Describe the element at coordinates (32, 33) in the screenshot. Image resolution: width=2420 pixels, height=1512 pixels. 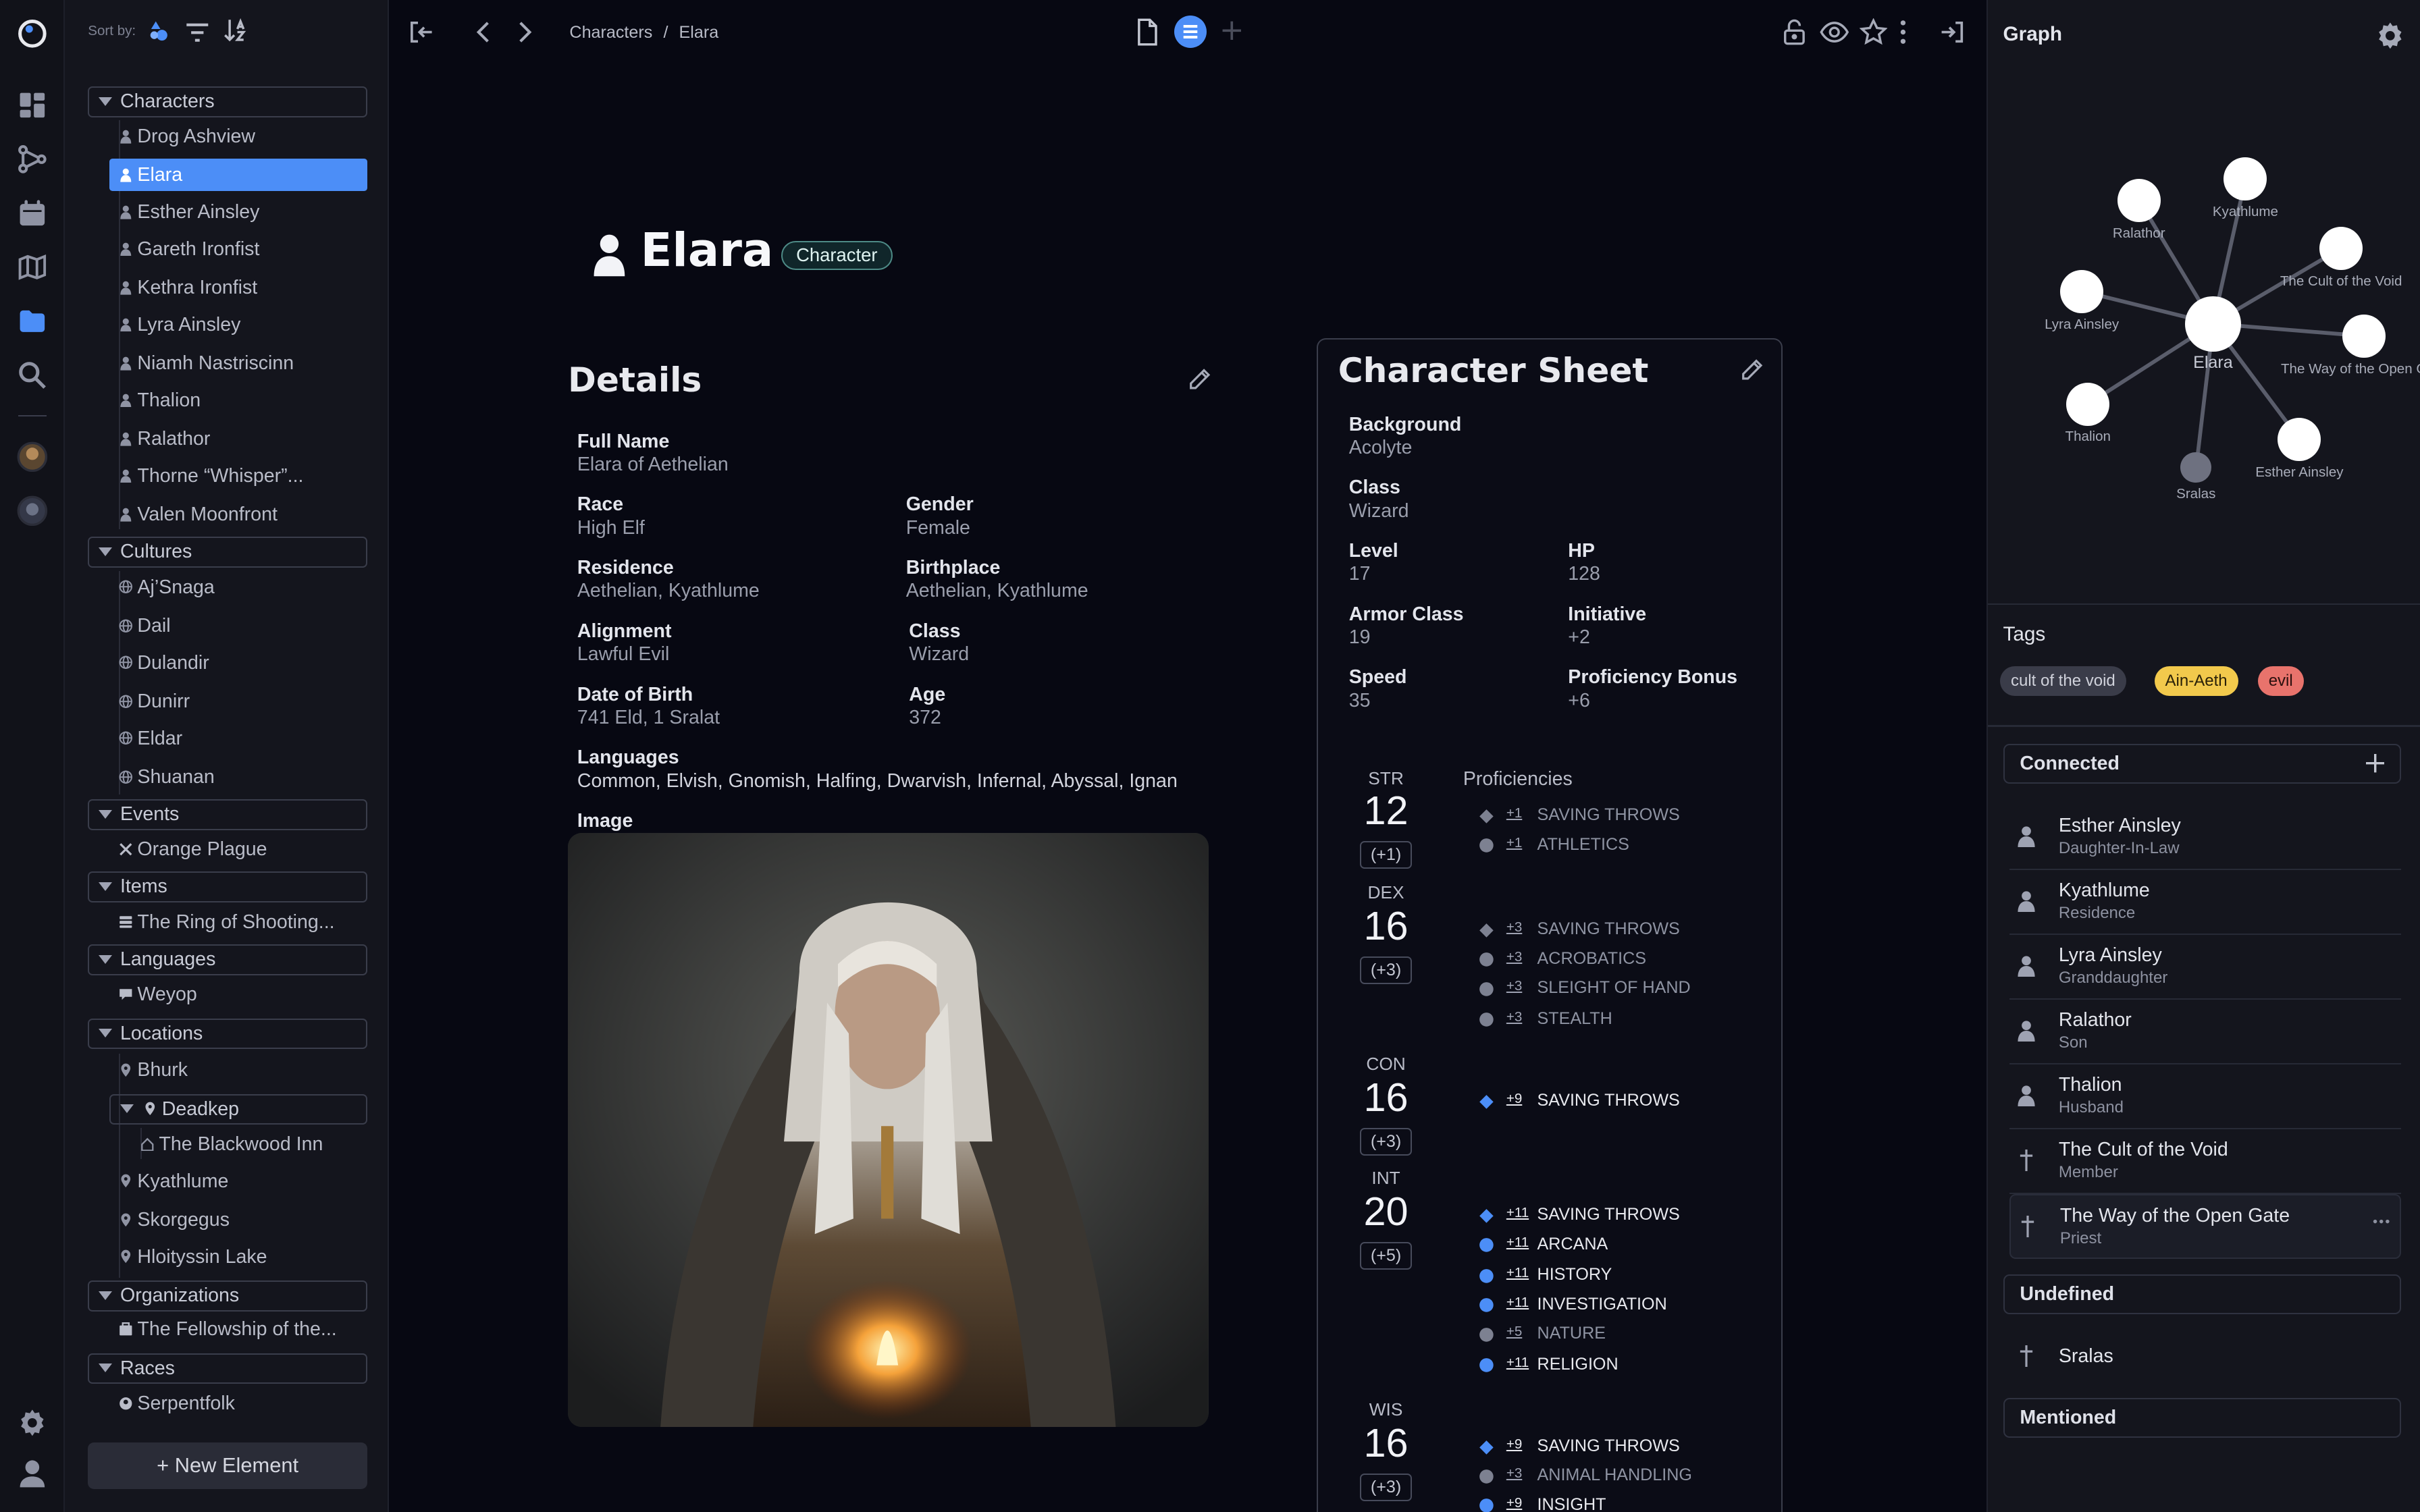
I see `app-logo-icon` at that location.